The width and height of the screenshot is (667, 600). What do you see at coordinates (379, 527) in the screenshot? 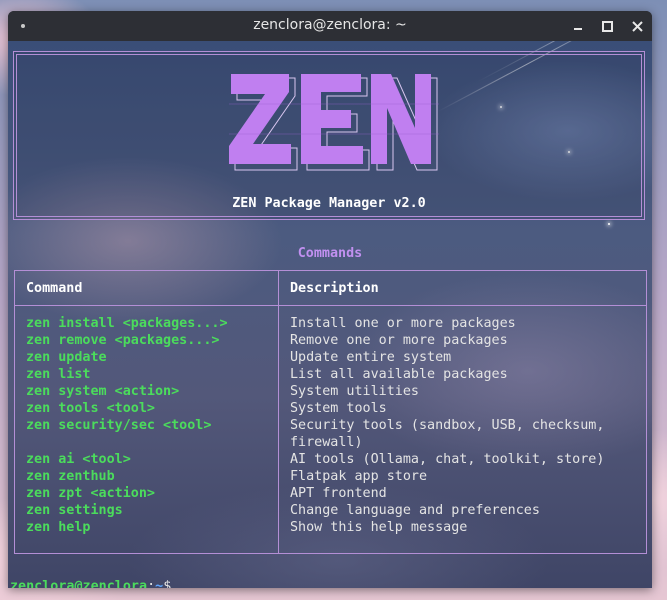
I see `description-cell: Show this help message` at bounding box center [379, 527].